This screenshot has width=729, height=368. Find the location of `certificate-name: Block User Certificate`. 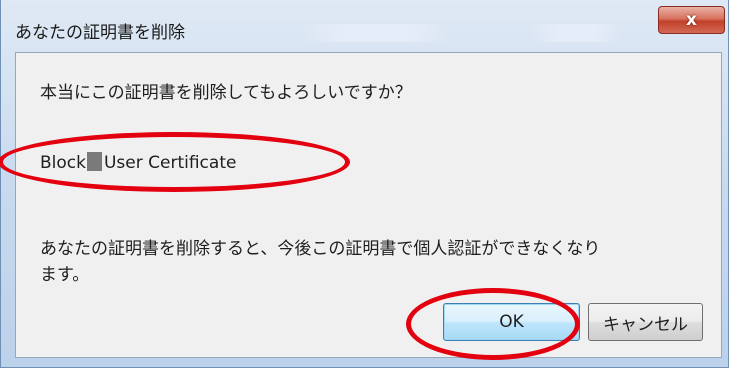

certificate-name: Block User Certificate is located at coordinates (138, 162).